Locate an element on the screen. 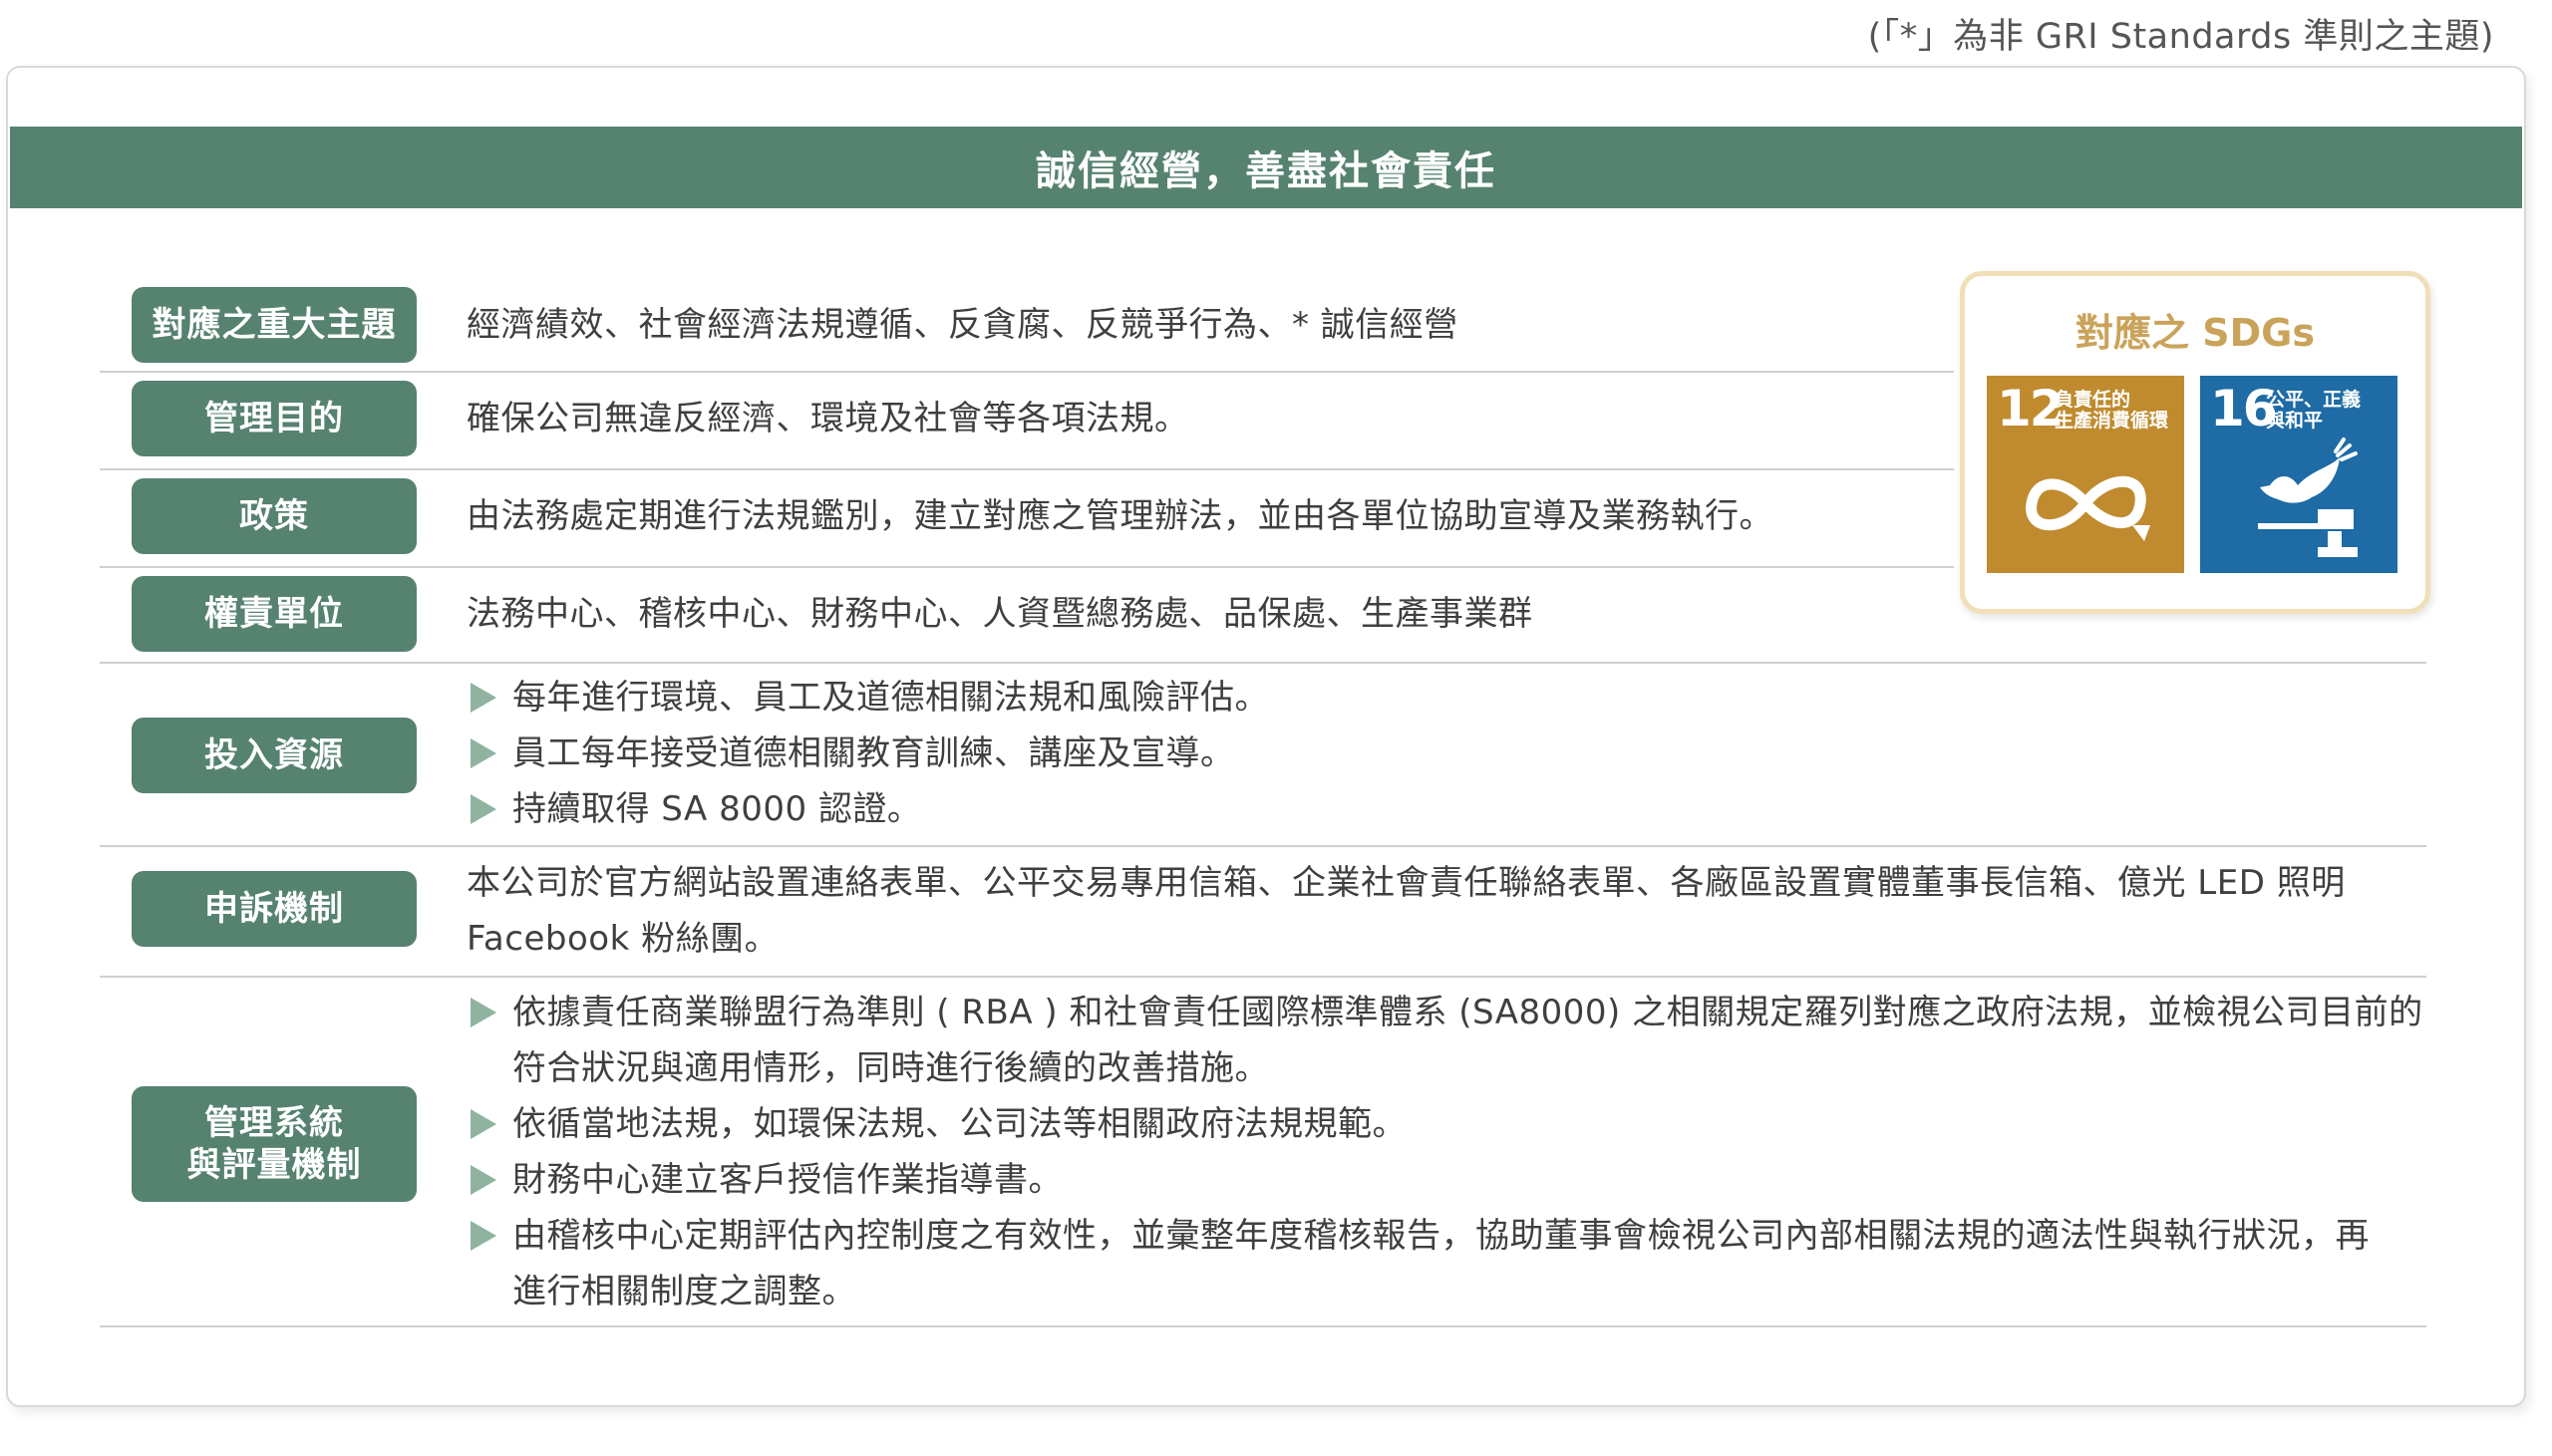 The width and height of the screenshot is (2552, 1456). infinity-loop-icon is located at coordinates (2088, 508).